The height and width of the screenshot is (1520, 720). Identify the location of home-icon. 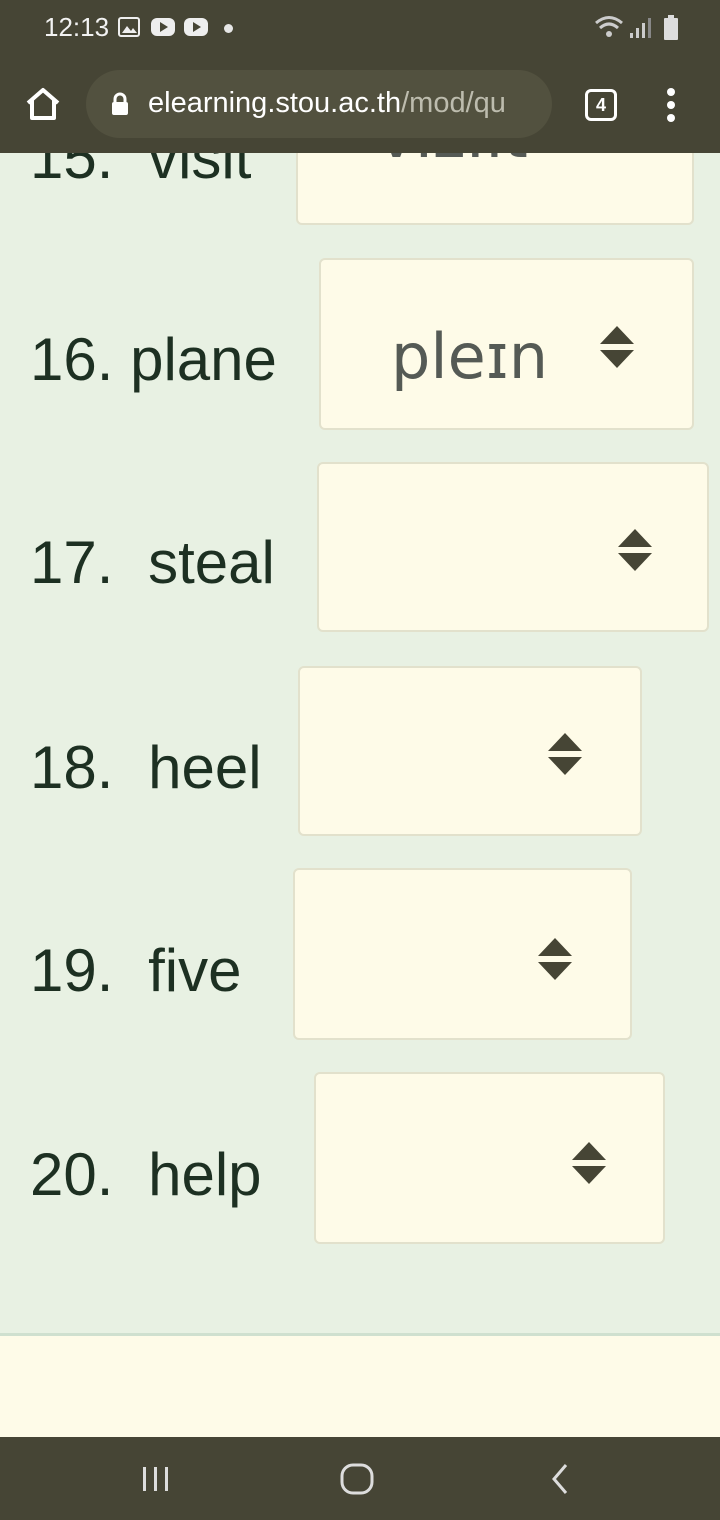
(43, 104).